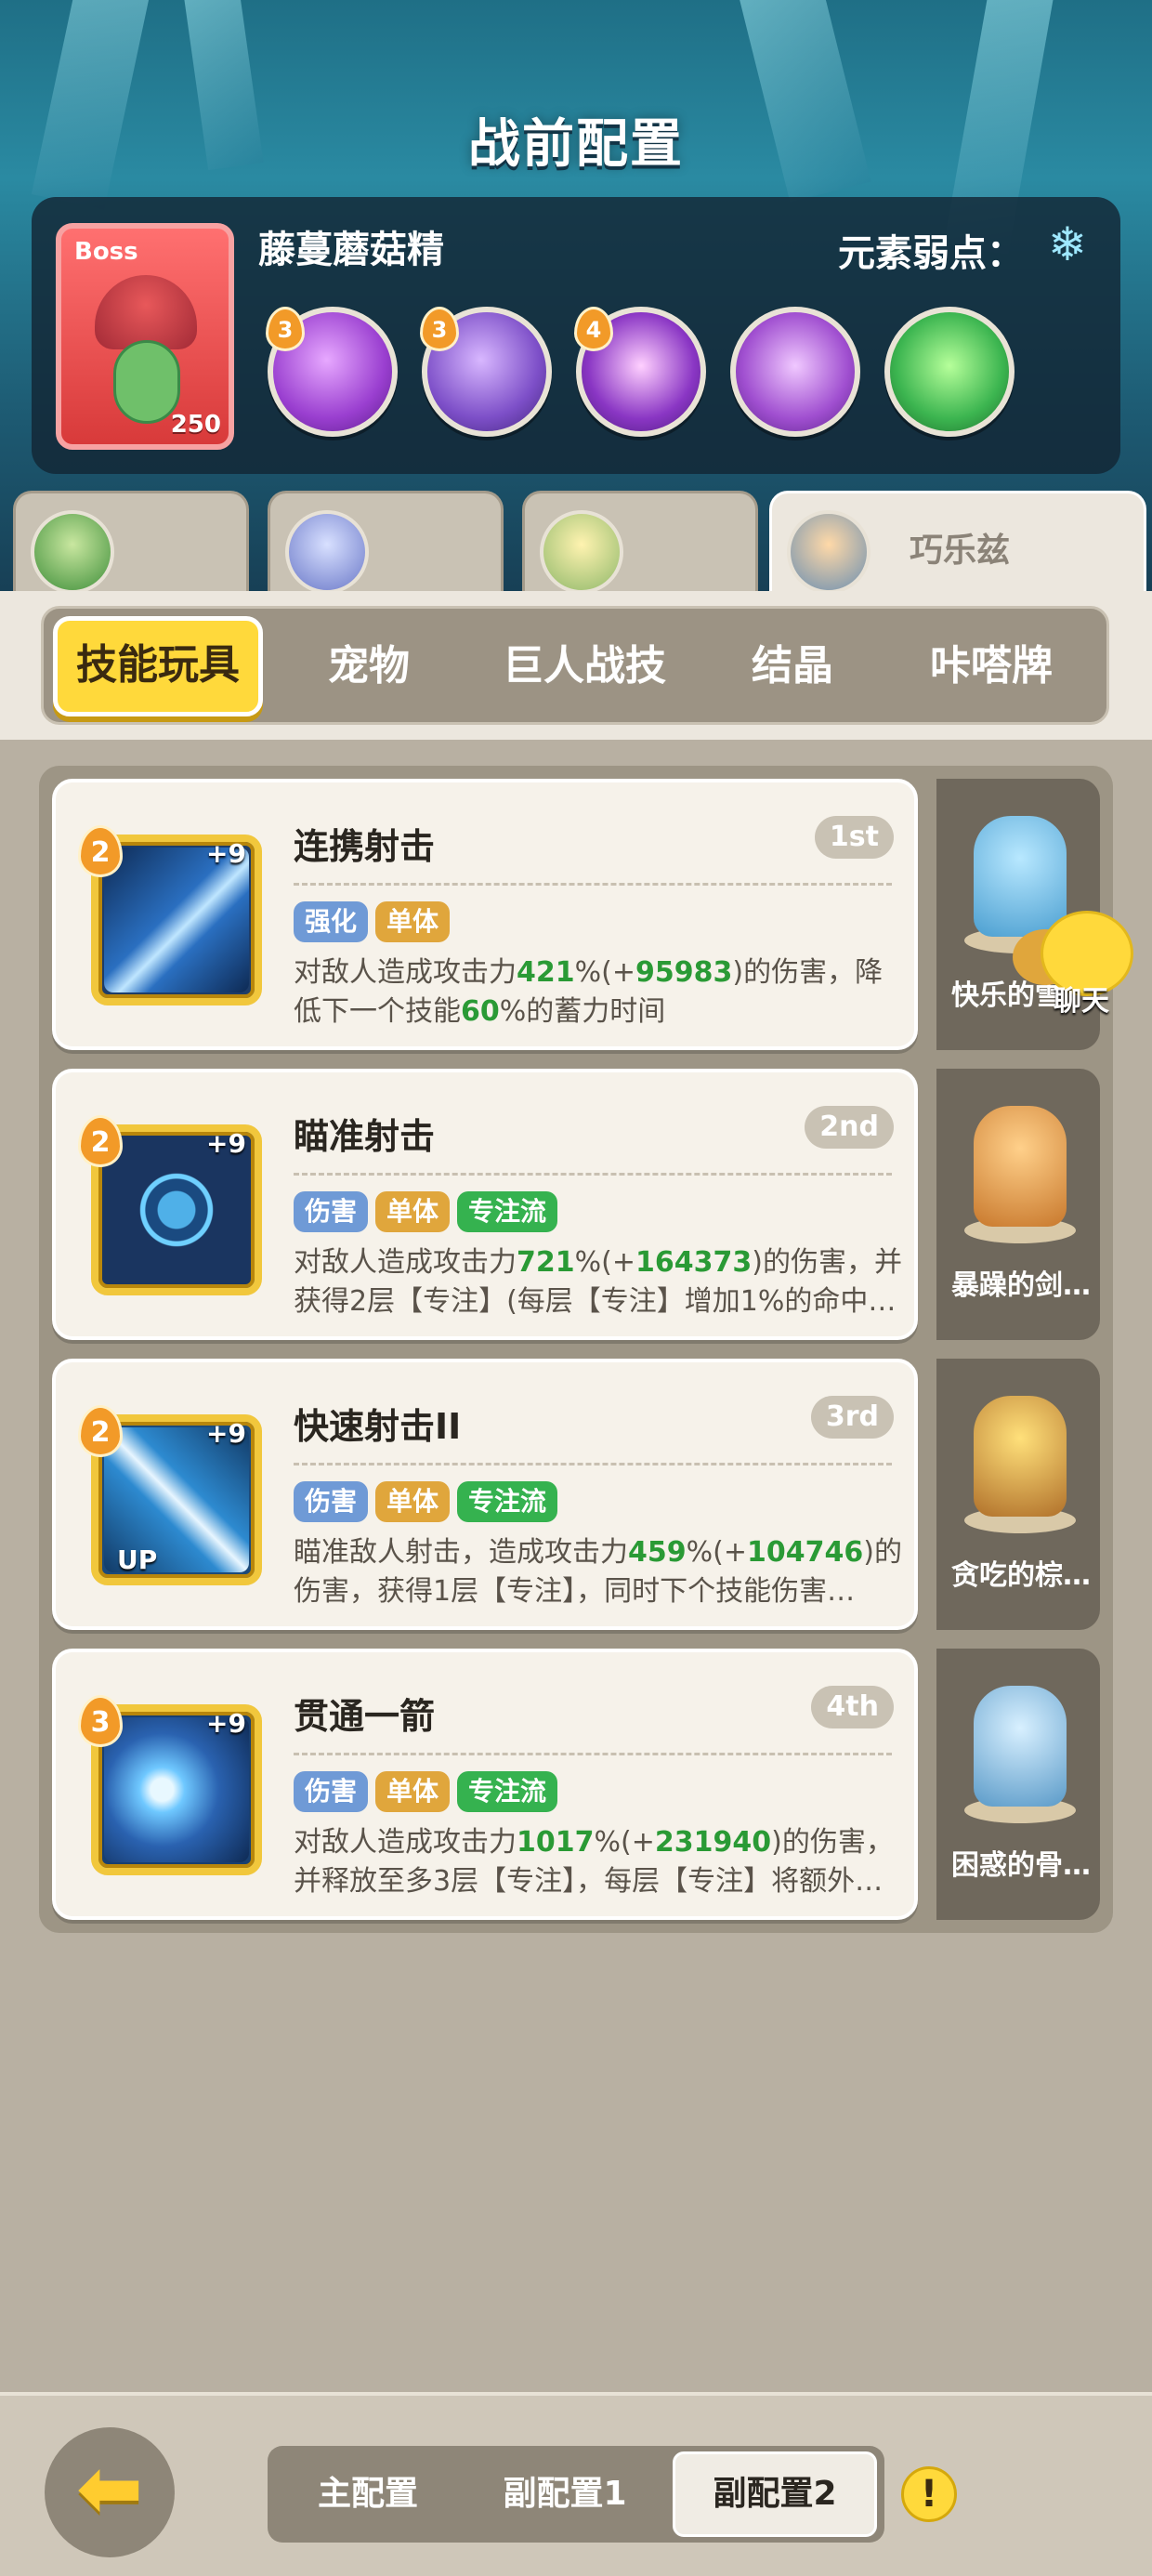  I want to click on category-tabs-area: 技能玩具 宠物 巨人战技 结晶 咔嗒牌, so click(576, 665).